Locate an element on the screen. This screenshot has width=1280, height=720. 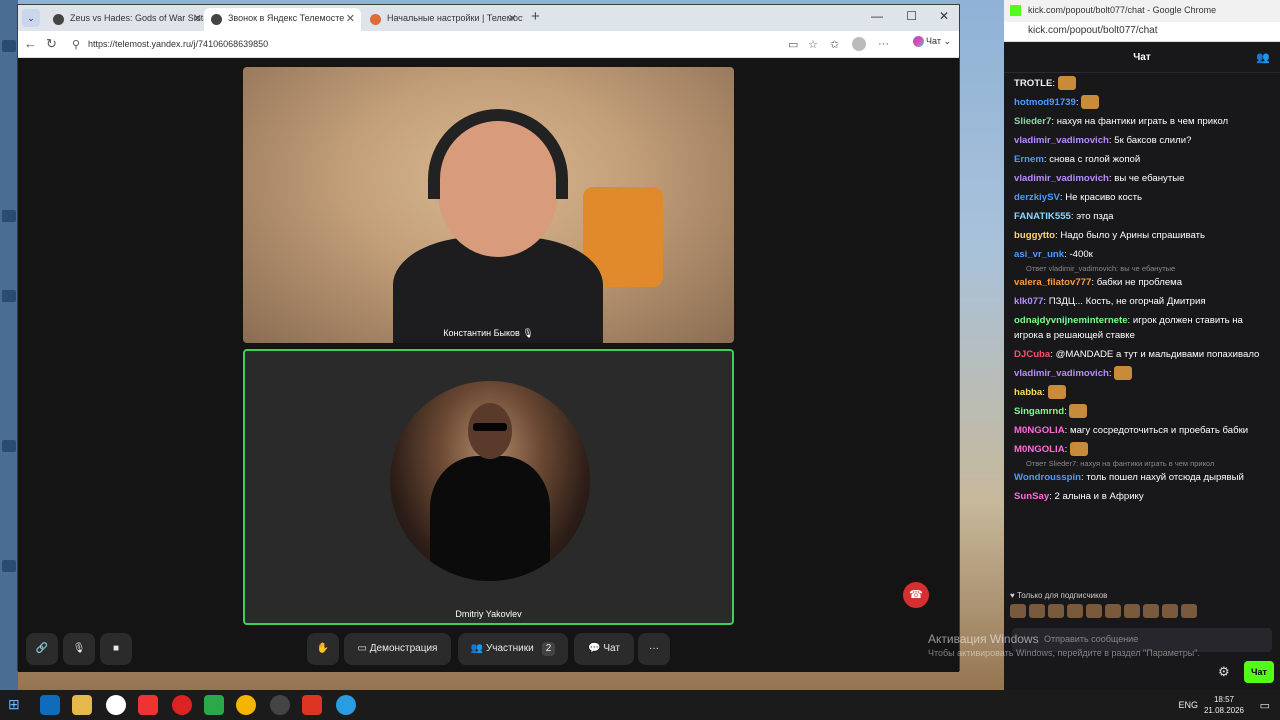
chat-message: Ernem: снова с голой жопой is located at coordinates (1142, 159).